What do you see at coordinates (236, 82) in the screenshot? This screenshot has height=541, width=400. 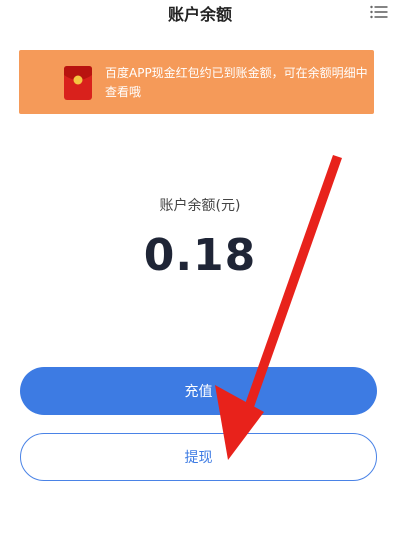 I see `notice-text: 百度APP现金红包约已到账金额，可在余额明细中查看哦` at bounding box center [236, 82].